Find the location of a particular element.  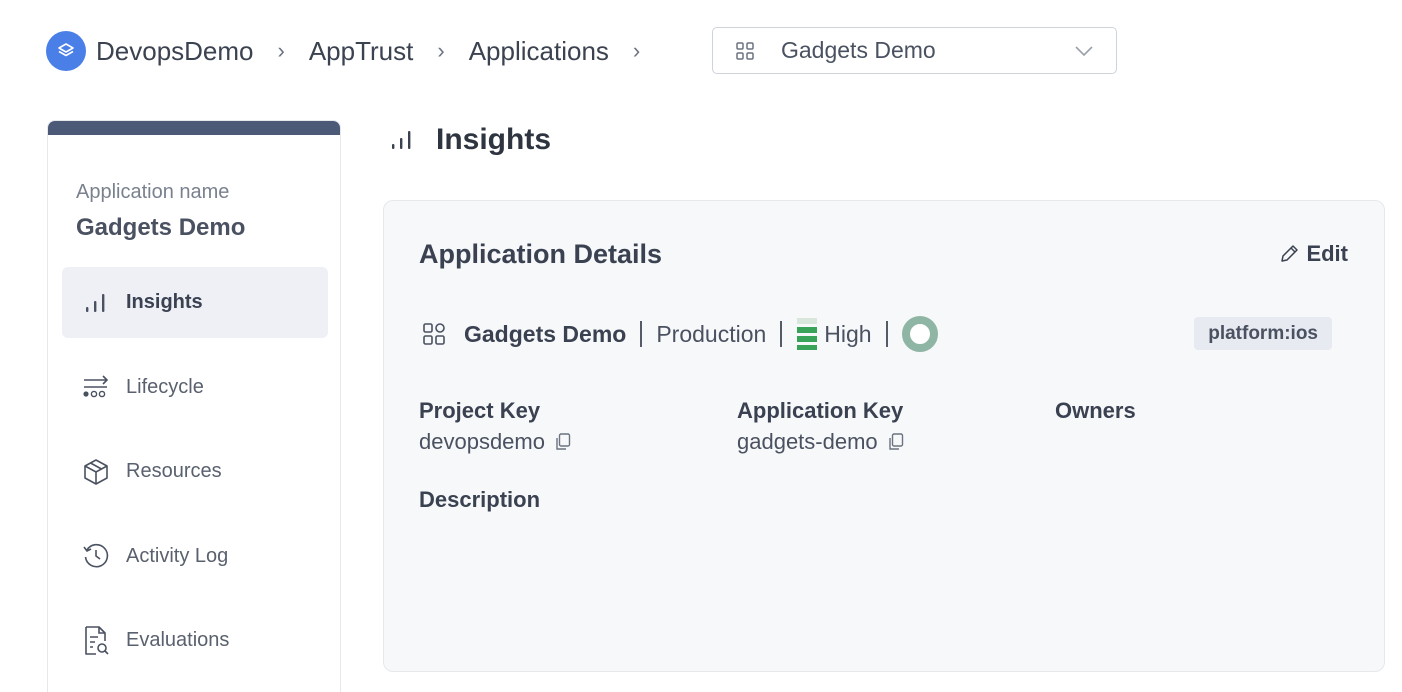

sidebar-item-resources: Resources is located at coordinates (195, 471).